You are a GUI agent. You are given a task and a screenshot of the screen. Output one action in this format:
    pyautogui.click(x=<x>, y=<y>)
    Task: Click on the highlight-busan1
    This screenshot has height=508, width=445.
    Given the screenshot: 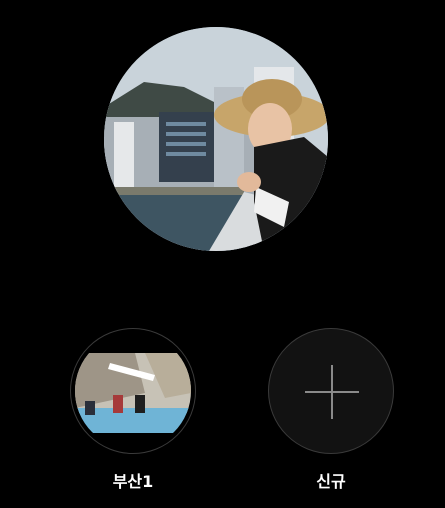 What is the action you would take?
    pyautogui.click(x=133, y=391)
    